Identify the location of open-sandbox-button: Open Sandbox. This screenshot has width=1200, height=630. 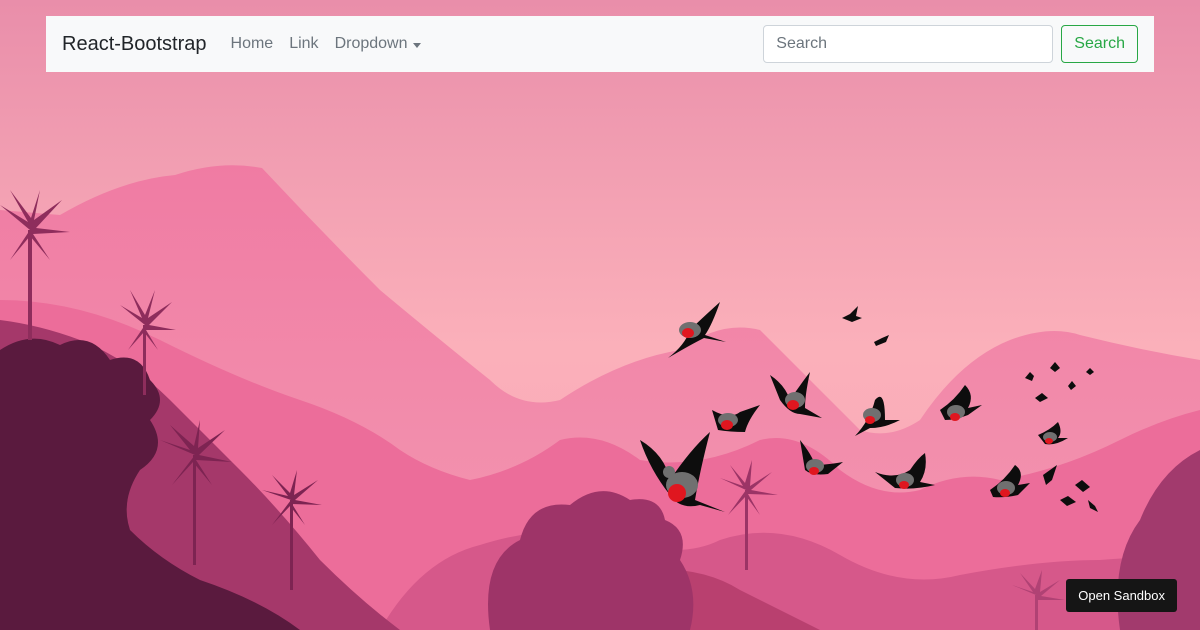
(1121, 595).